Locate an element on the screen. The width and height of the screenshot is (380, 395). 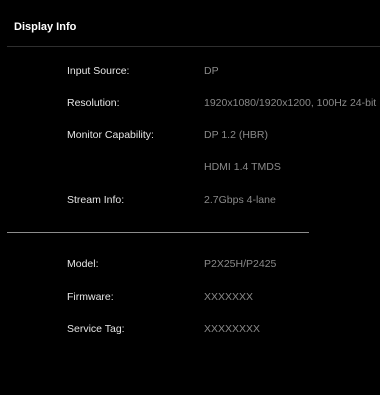
input-source-label: Input Source: is located at coordinates (98, 71).